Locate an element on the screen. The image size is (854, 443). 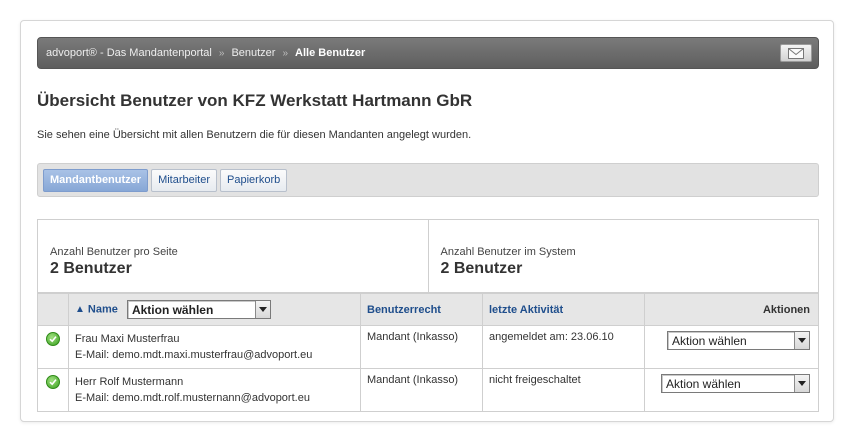
mail-icon is located at coordinates (796, 53).